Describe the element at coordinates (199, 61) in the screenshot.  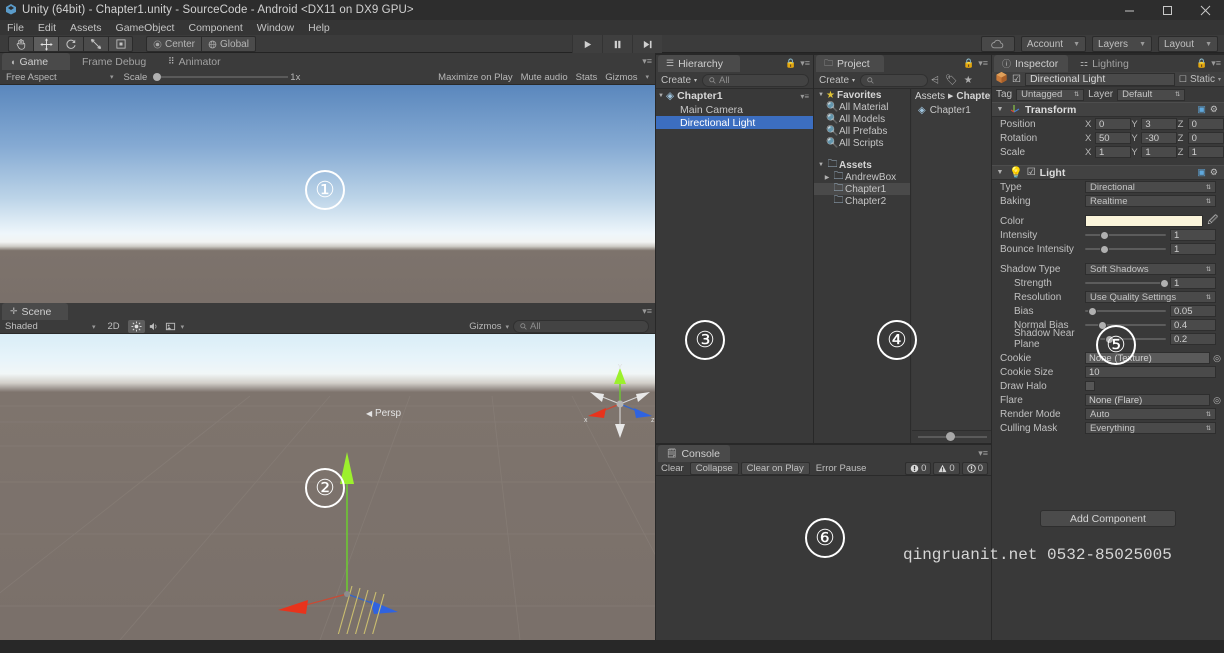
I see `tab-animator: ⠿ Animator` at that location.